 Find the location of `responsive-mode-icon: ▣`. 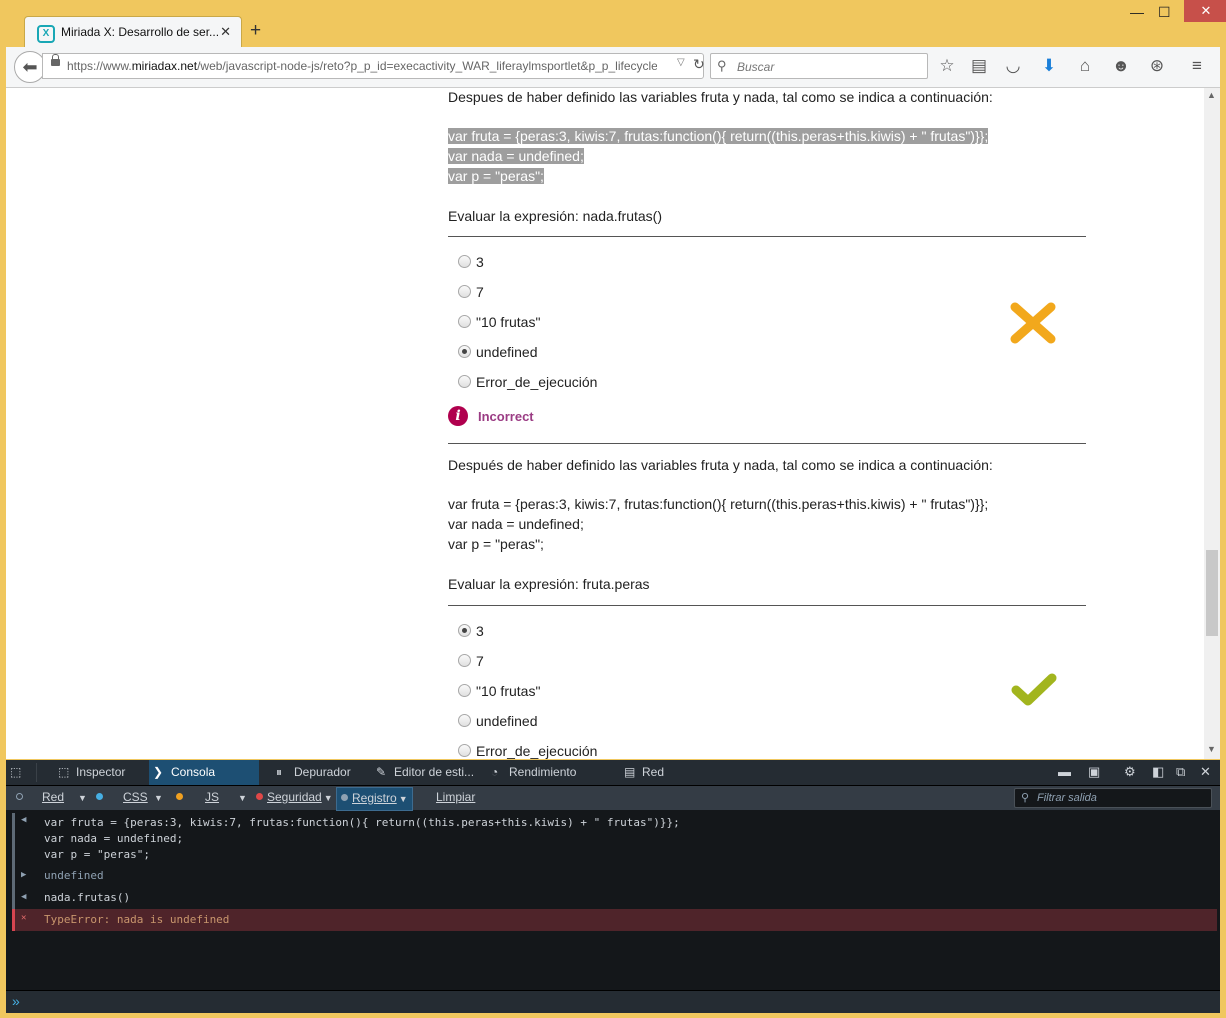

responsive-mode-icon: ▣ is located at coordinates (1094, 772).